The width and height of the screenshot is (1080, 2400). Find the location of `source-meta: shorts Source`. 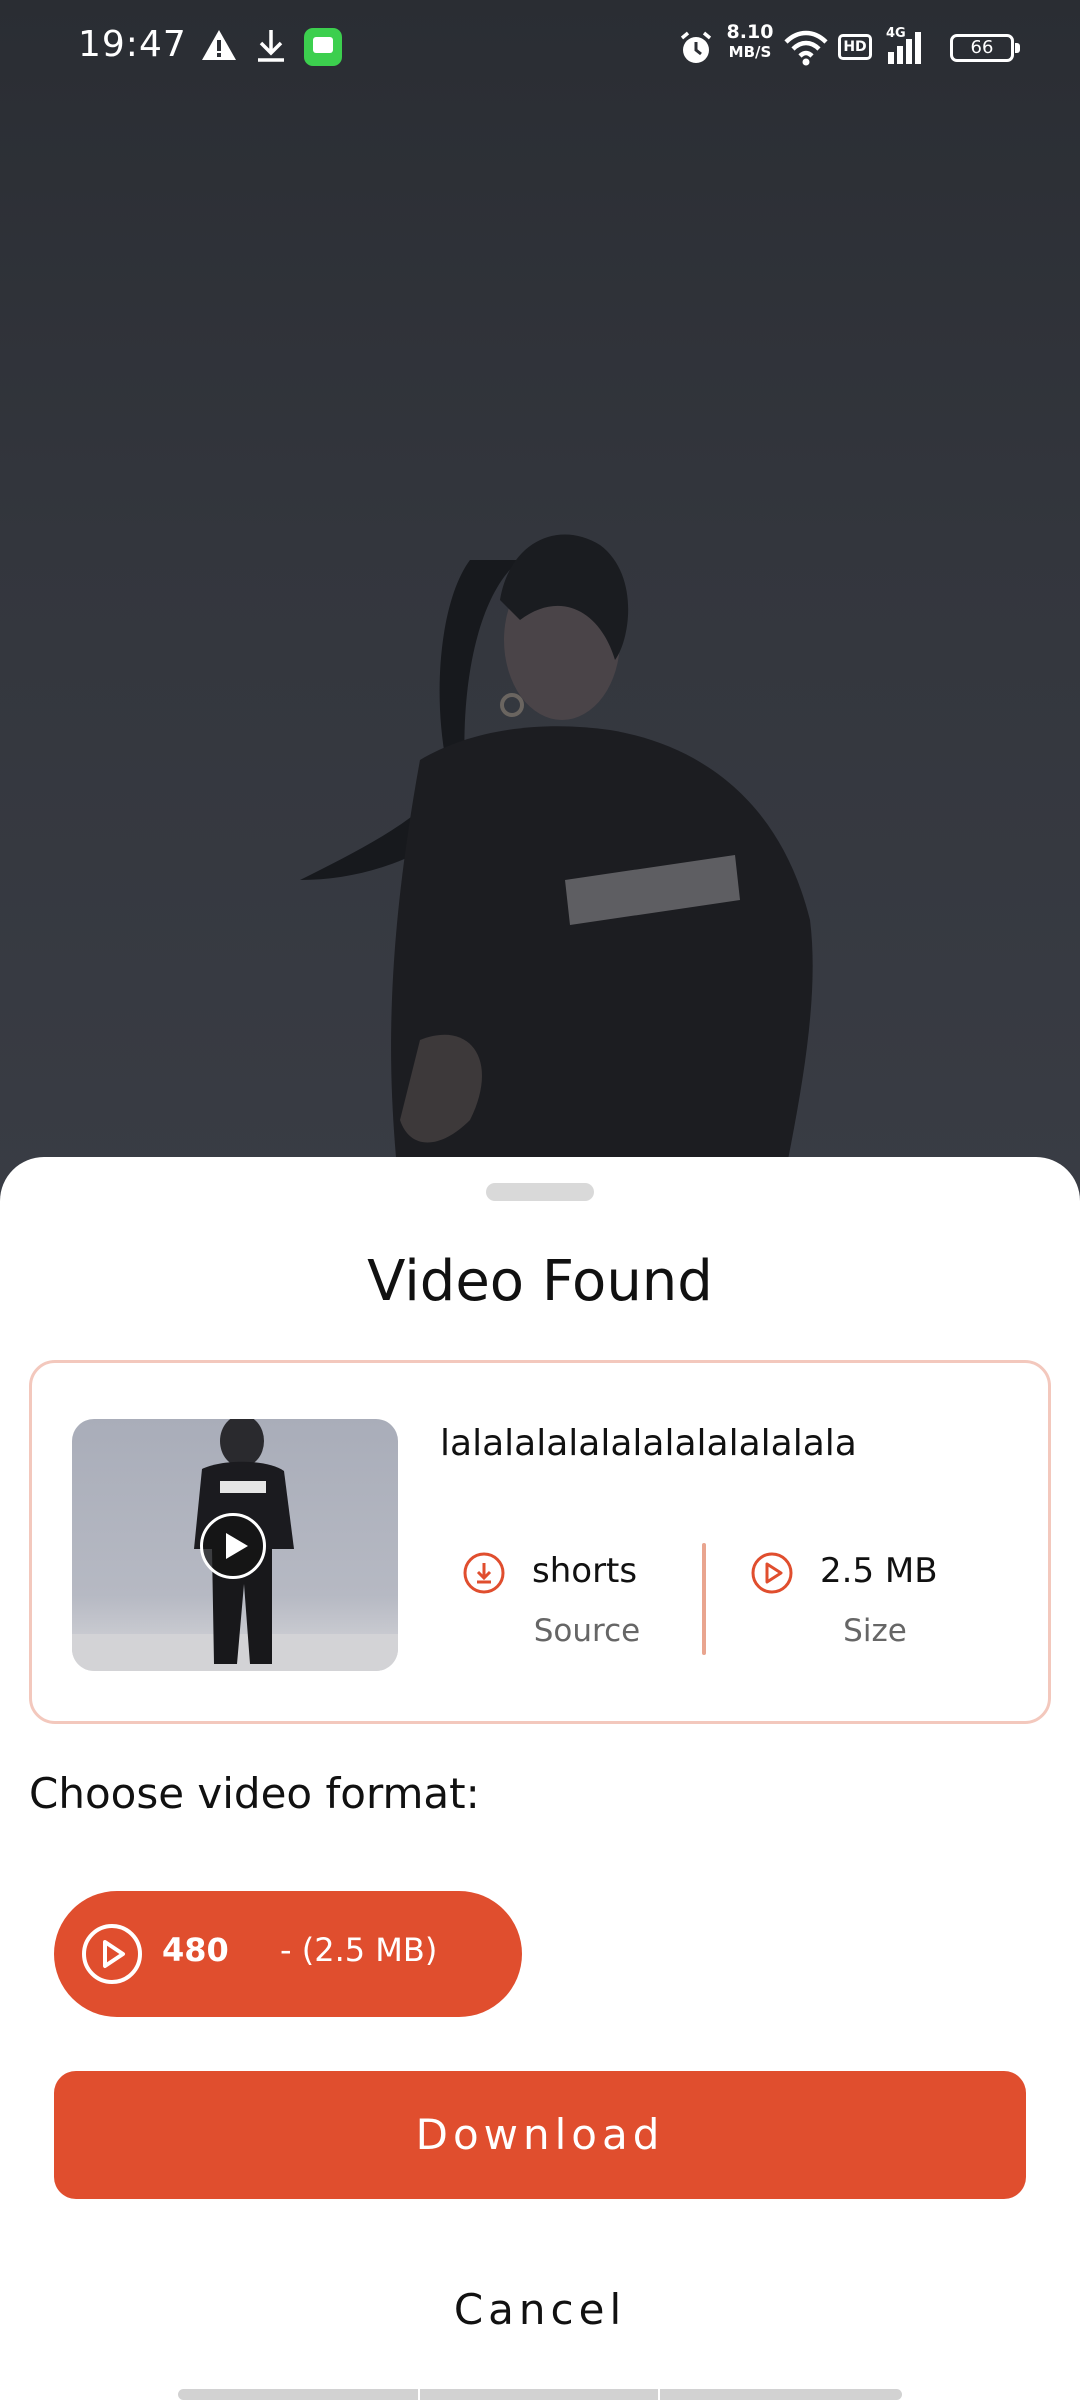

source-meta: shorts Source is located at coordinates (587, 1598).